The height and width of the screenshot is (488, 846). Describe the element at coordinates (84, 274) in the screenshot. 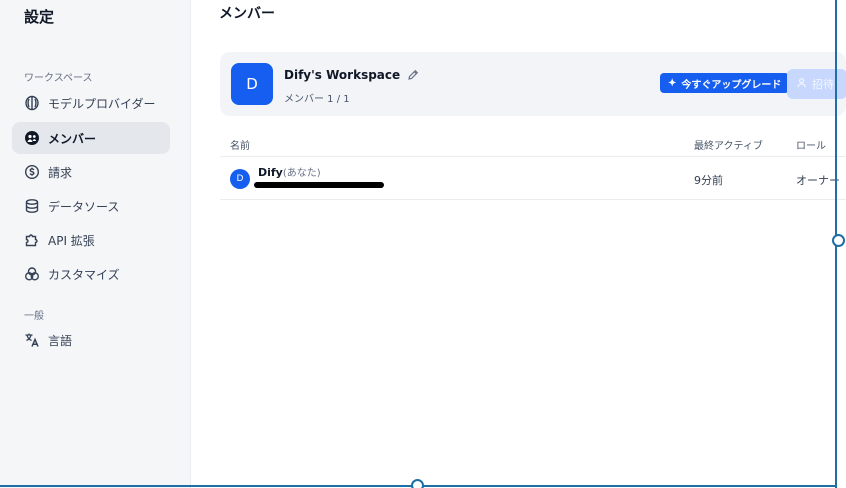

I see `sidebar-item-label: カスタマイズ` at that location.